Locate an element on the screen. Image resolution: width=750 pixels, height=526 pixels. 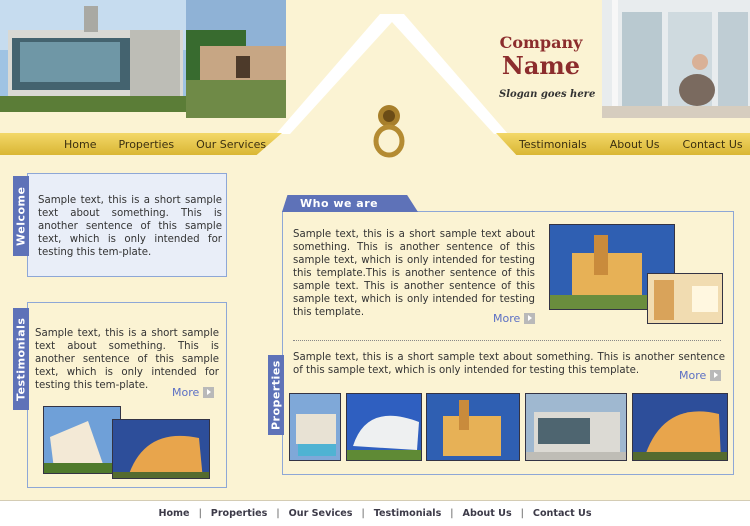
footer-contact-us: Contact Us is located at coordinates (562, 513).